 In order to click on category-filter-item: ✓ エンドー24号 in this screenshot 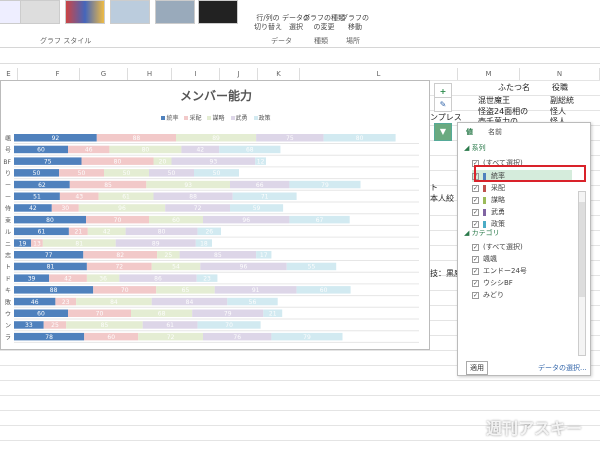, I will do `click(499, 271)`.